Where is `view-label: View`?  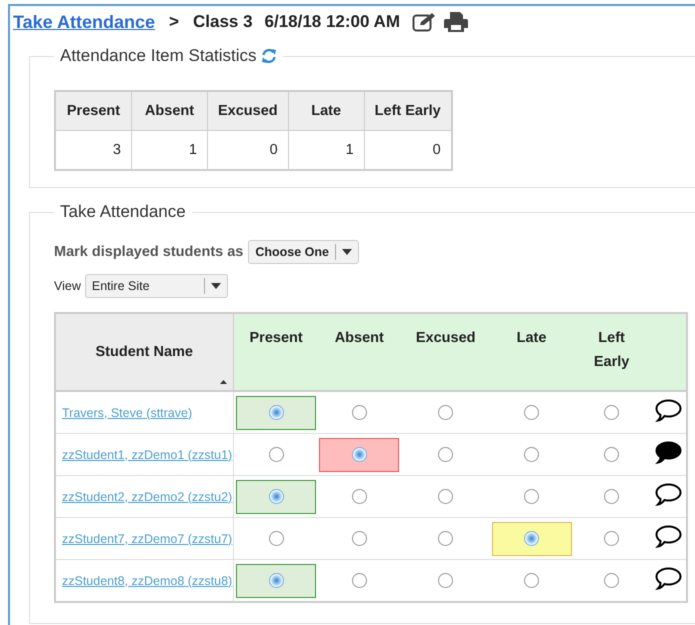 view-label: View is located at coordinates (67, 286).